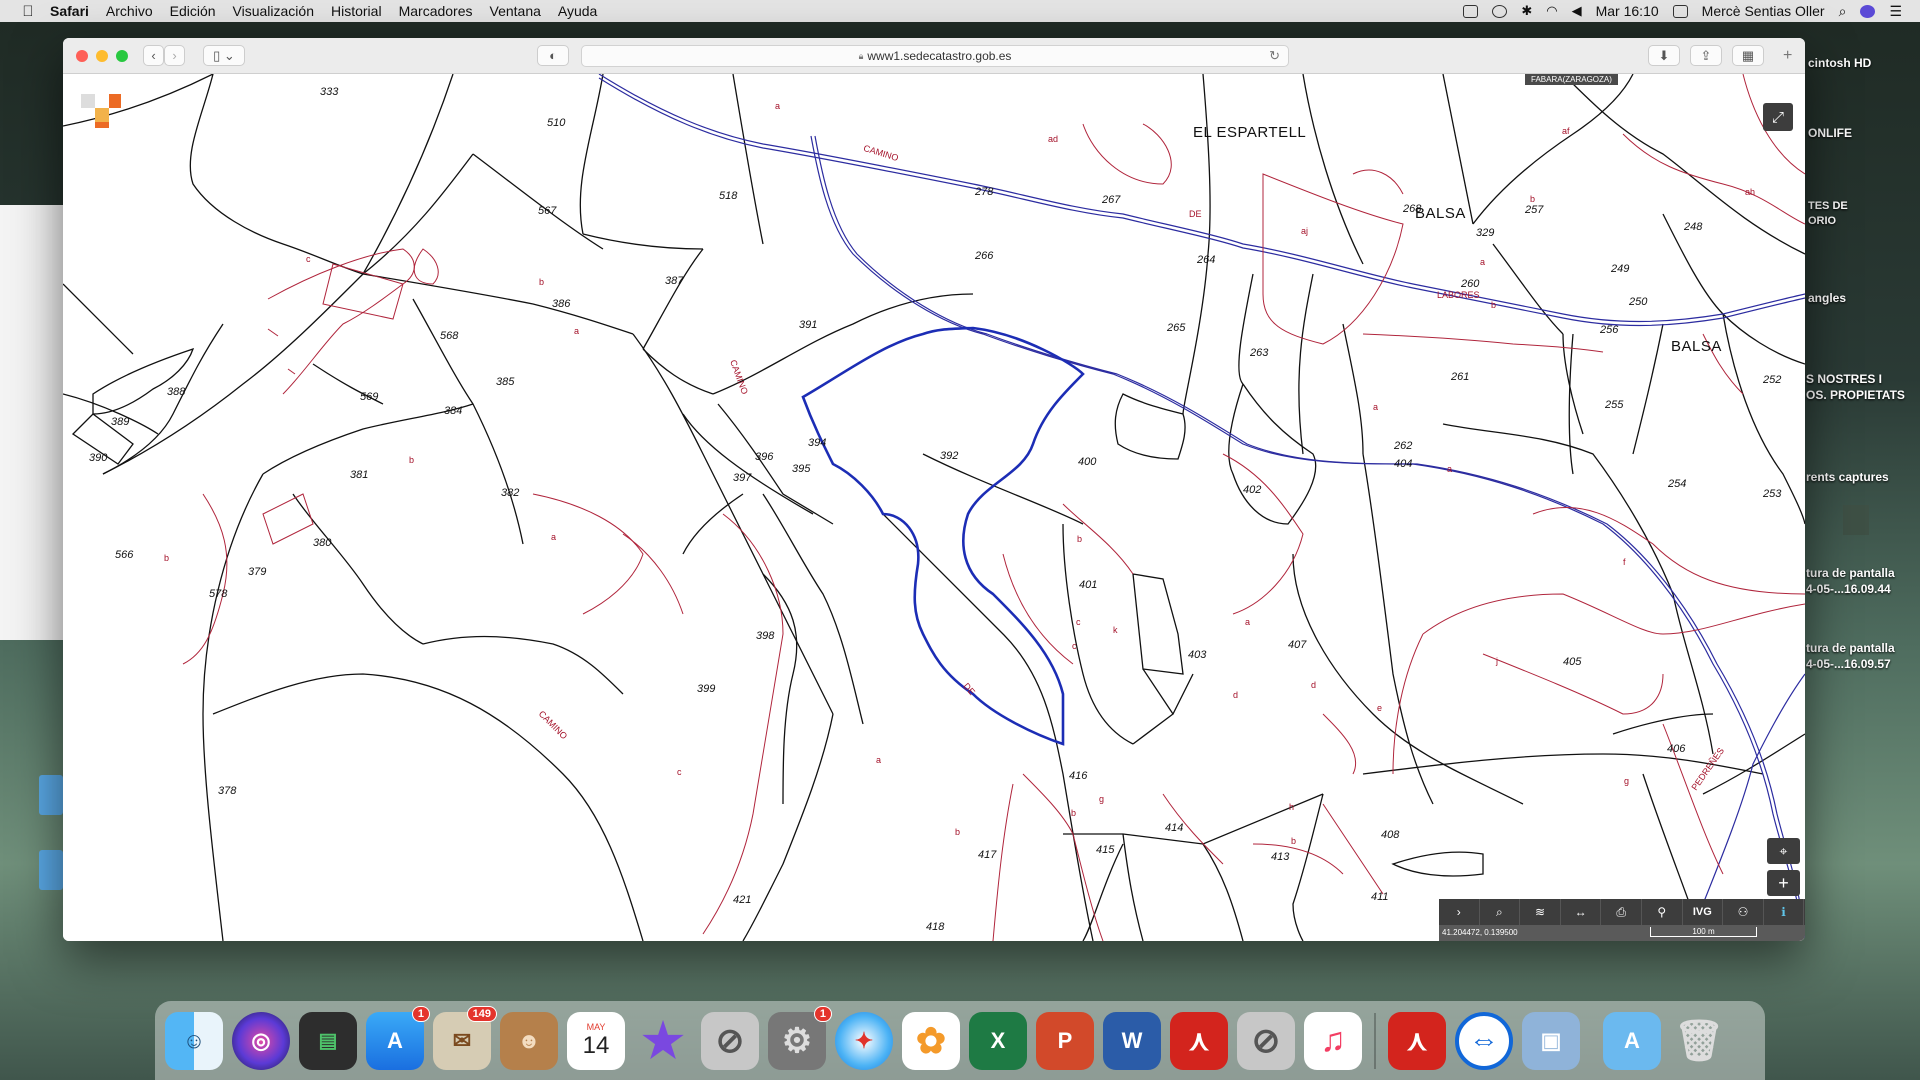 This screenshot has height=1080, width=1920. Describe the element at coordinates (1252, 490) in the screenshot. I see `parcel-number: 402` at that location.